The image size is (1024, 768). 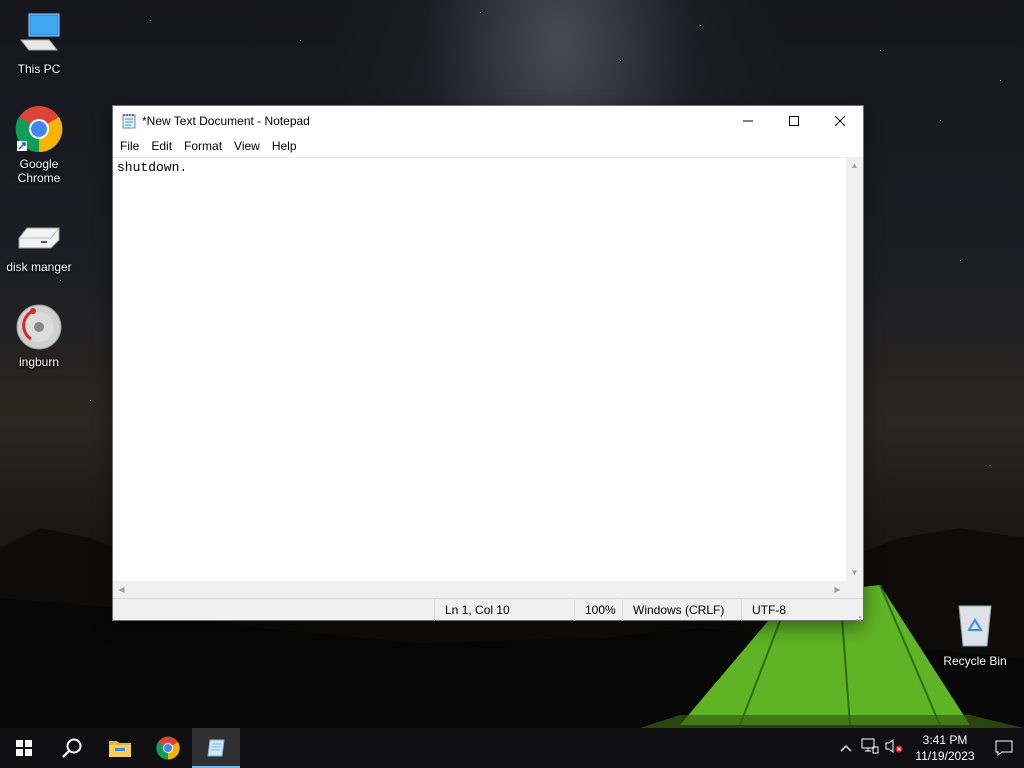 I want to click on network-icon, so click(x=870, y=745).